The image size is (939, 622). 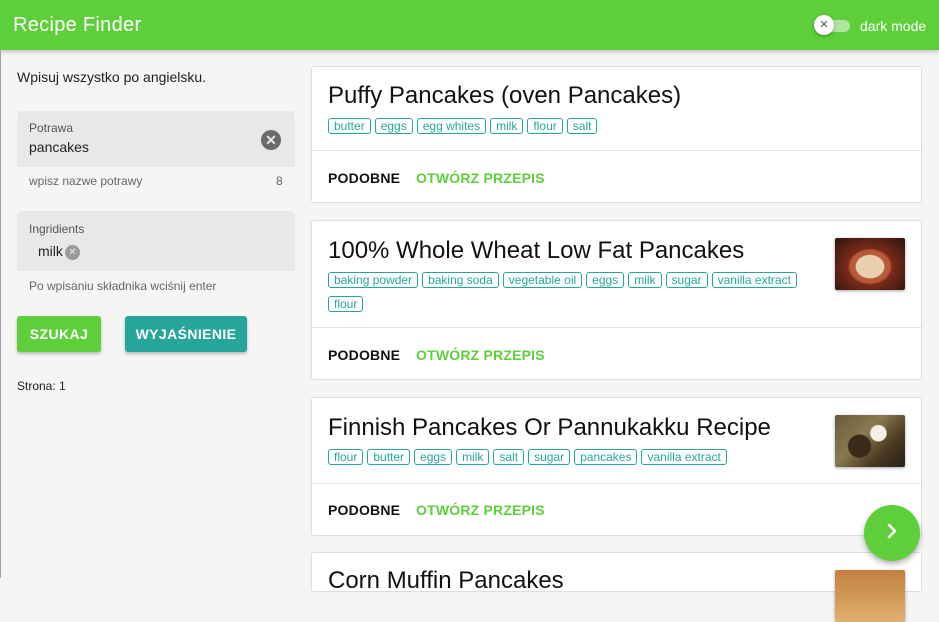 What do you see at coordinates (0, 314) in the screenshot?
I see `divider` at bounding box center [0, 314].